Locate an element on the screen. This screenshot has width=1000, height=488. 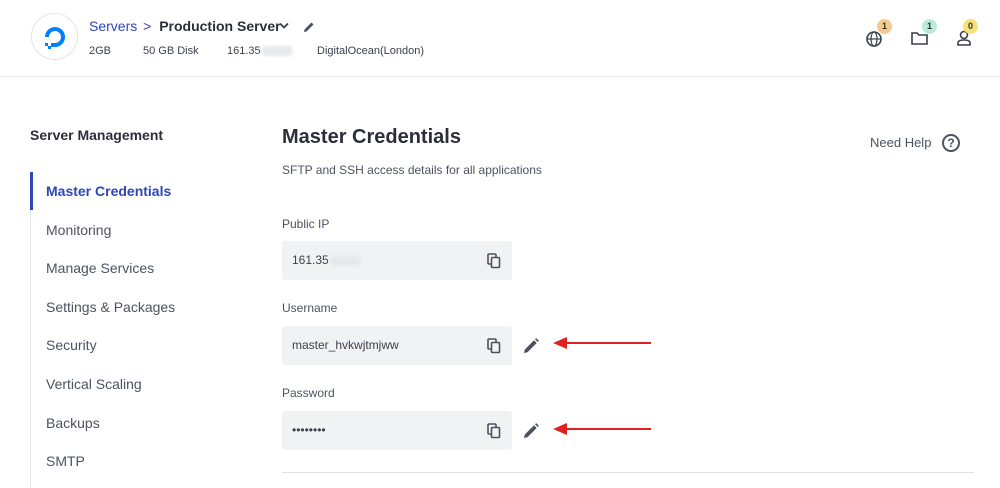
www-badge: 1 is located at coordinates (884, 26).